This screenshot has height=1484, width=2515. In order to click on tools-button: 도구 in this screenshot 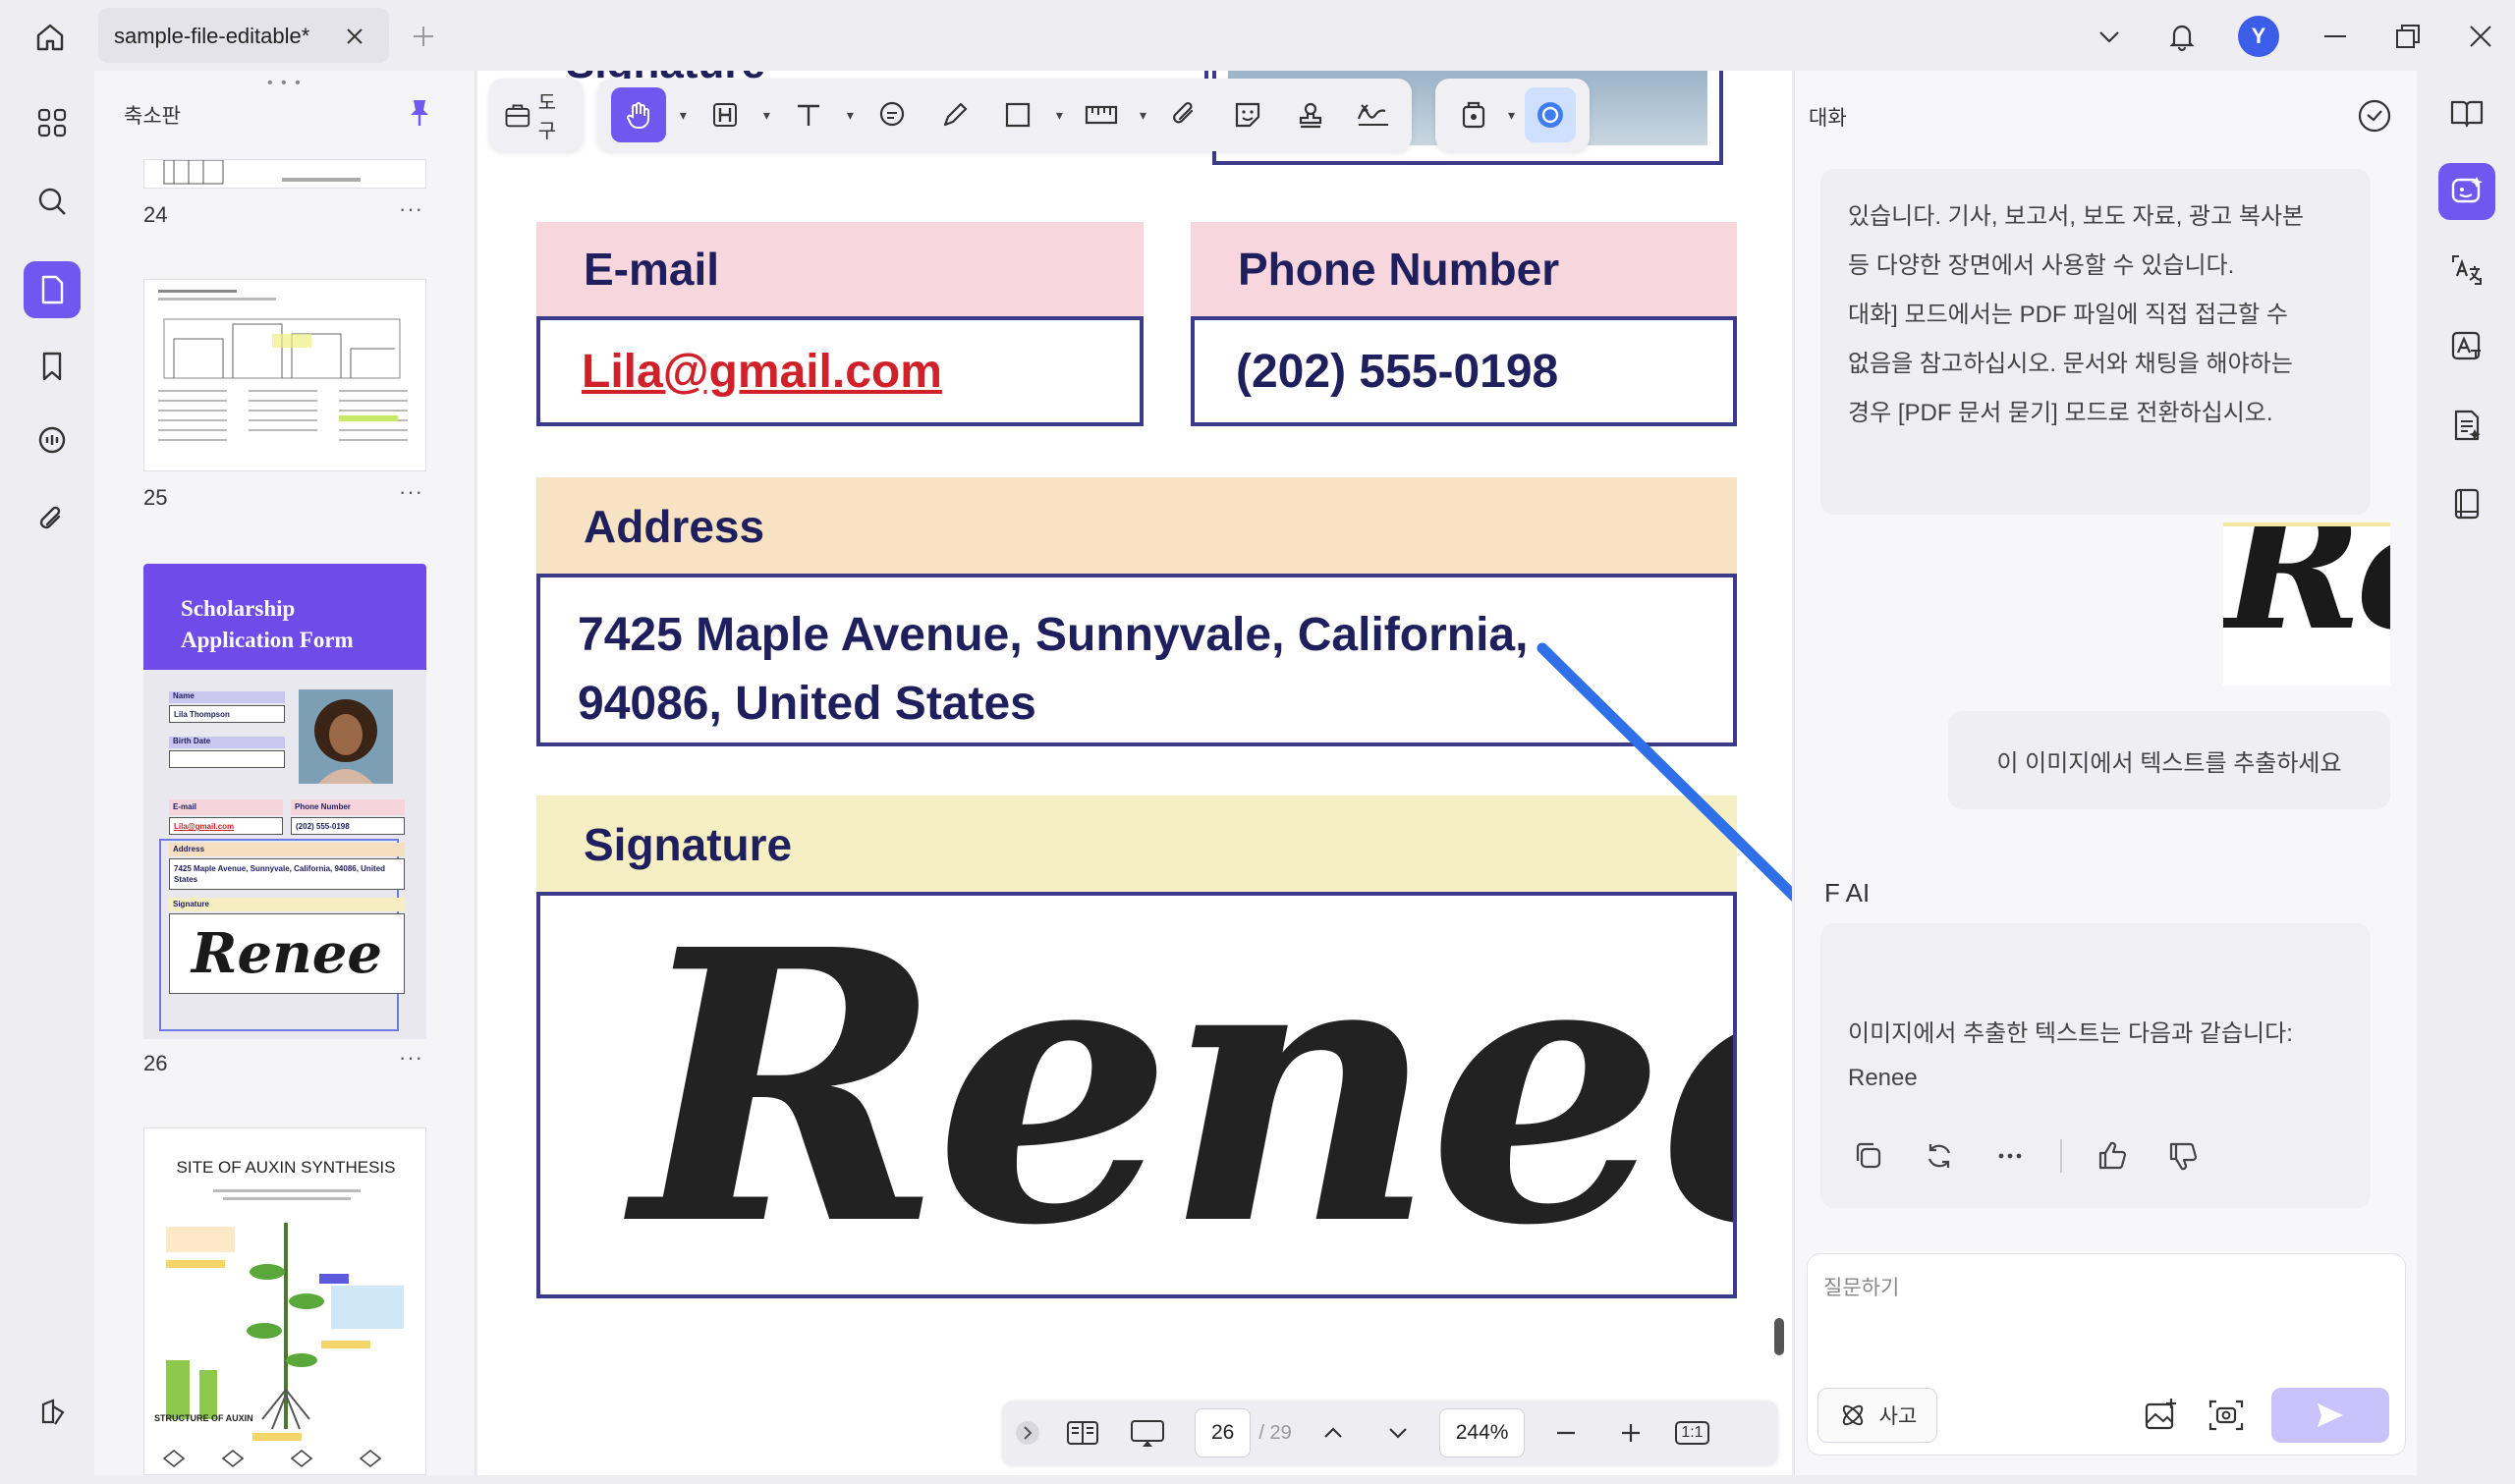, I will do `click(536, 114)`.